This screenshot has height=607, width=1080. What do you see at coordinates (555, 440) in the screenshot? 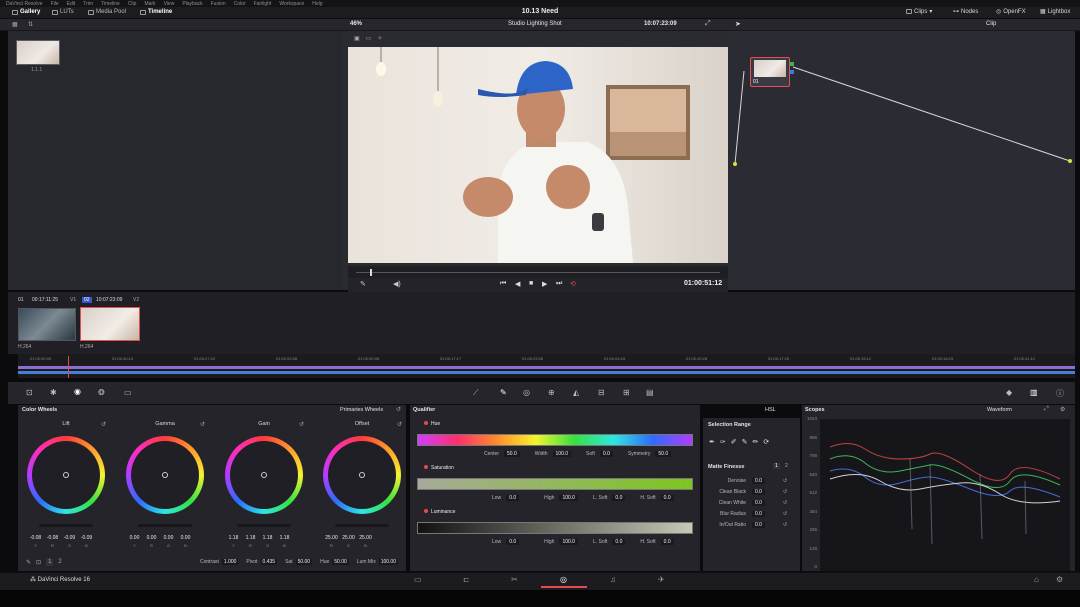
I see `hue-bar` at bounding box center [555, 440].